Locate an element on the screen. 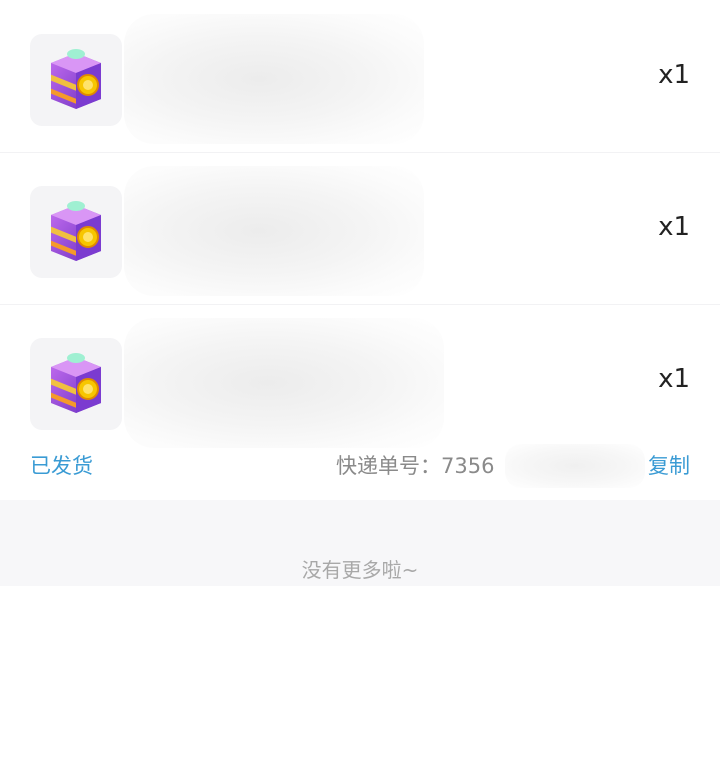 The height and width of the screenshot is (760, 720). tracking-number-redacted is located at coordinates (575, 466).